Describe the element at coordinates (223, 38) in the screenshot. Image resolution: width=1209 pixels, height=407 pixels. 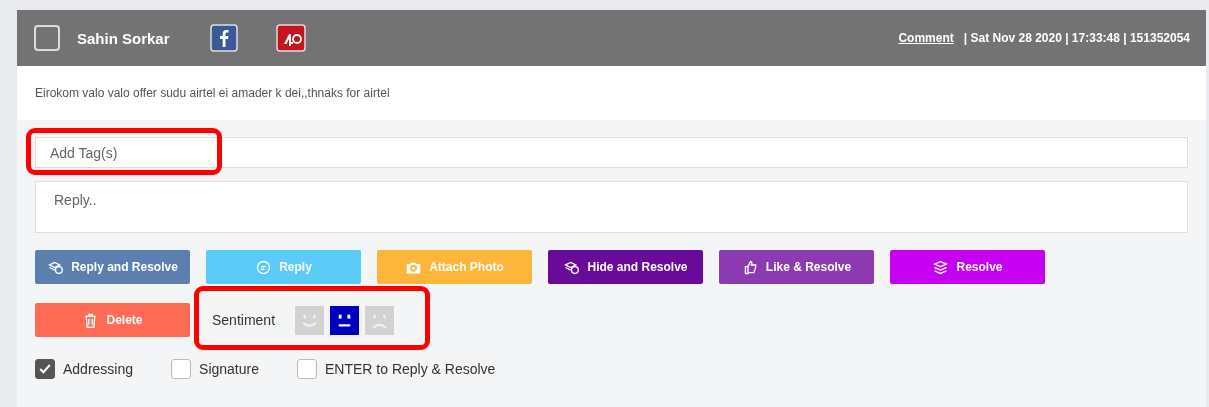
I see `facebook-icon` at that location.